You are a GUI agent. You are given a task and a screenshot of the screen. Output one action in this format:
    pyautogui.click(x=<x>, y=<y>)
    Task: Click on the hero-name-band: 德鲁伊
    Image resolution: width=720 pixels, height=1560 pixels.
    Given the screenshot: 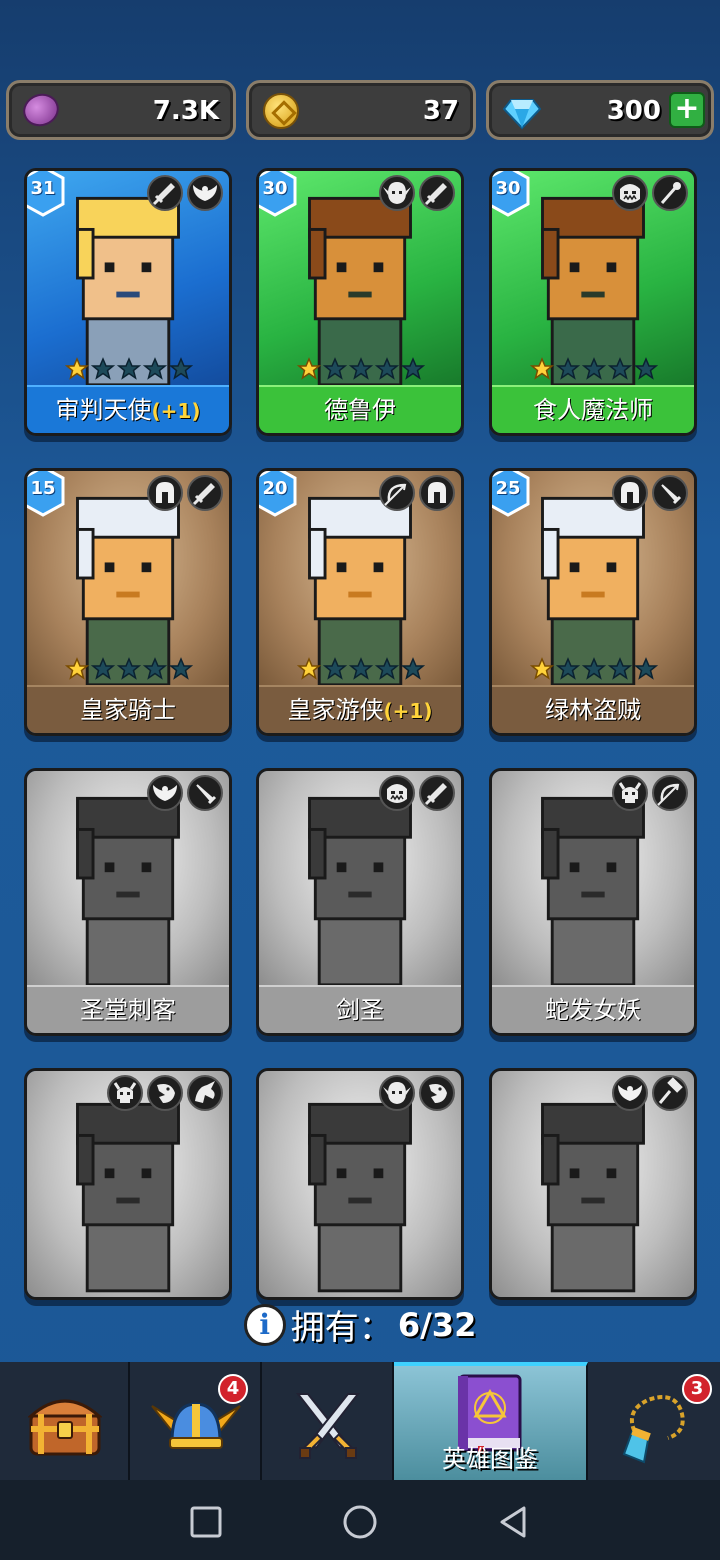 What is the action you would take?
    pyautogui.click(x=360, y=409)
    